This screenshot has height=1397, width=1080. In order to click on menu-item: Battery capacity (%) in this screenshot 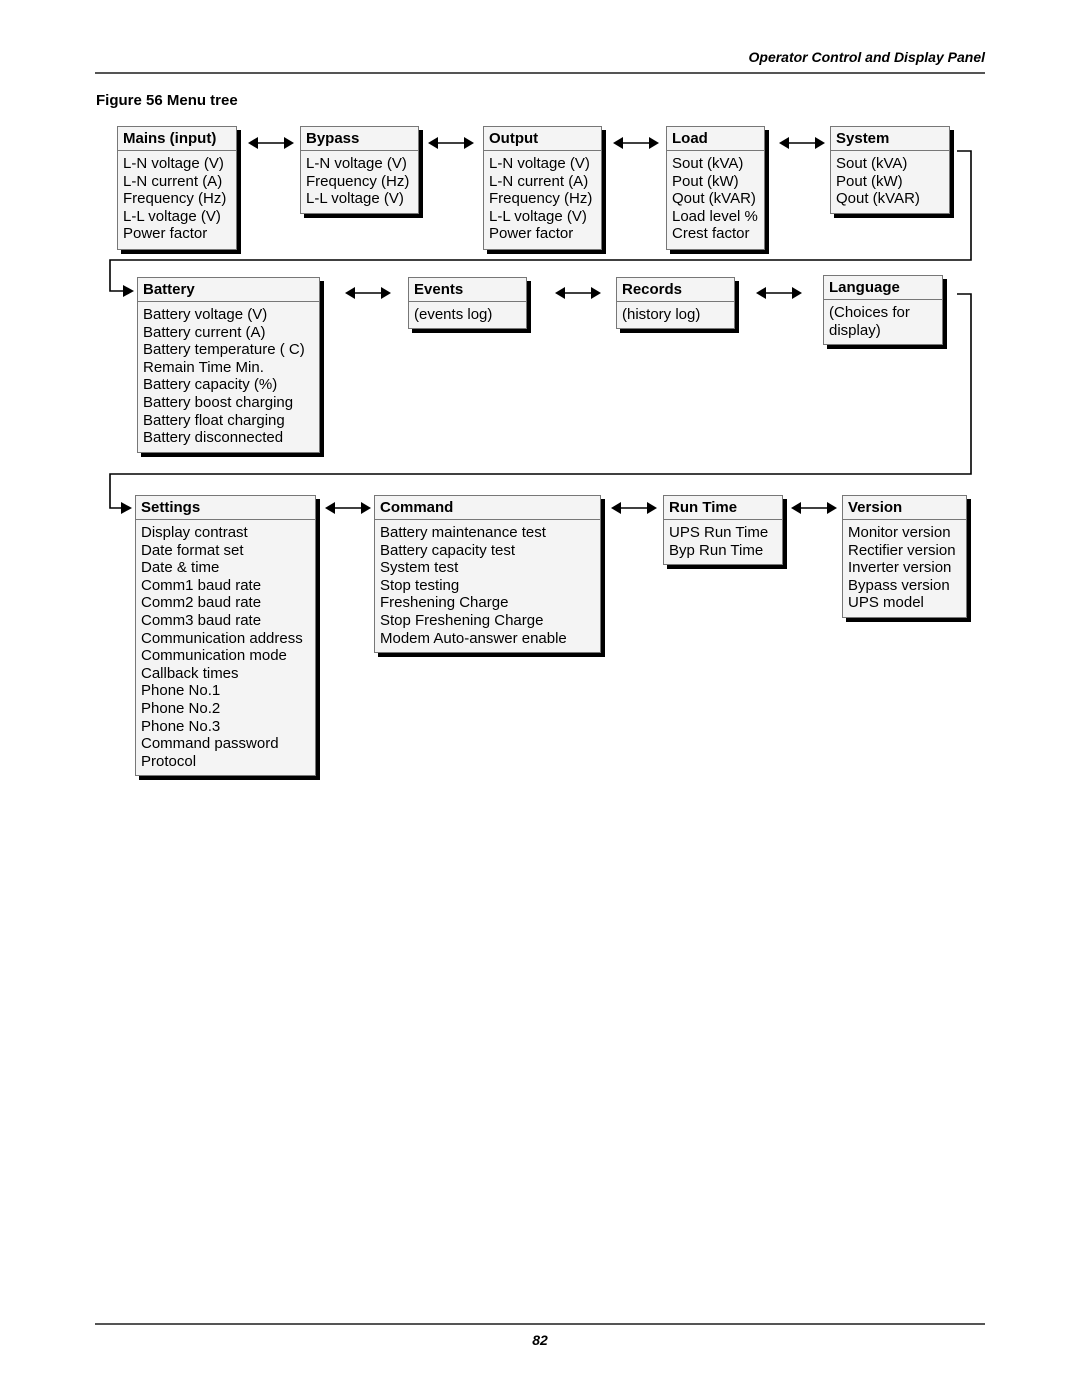, I will do `click(228, 385)`.